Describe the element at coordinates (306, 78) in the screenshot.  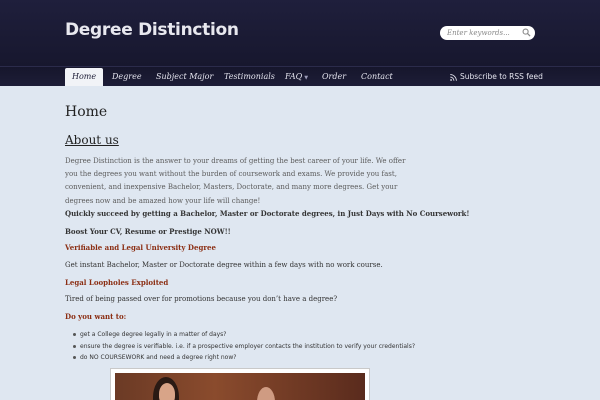
I see `chevron-down-icon: ▼` at that location.